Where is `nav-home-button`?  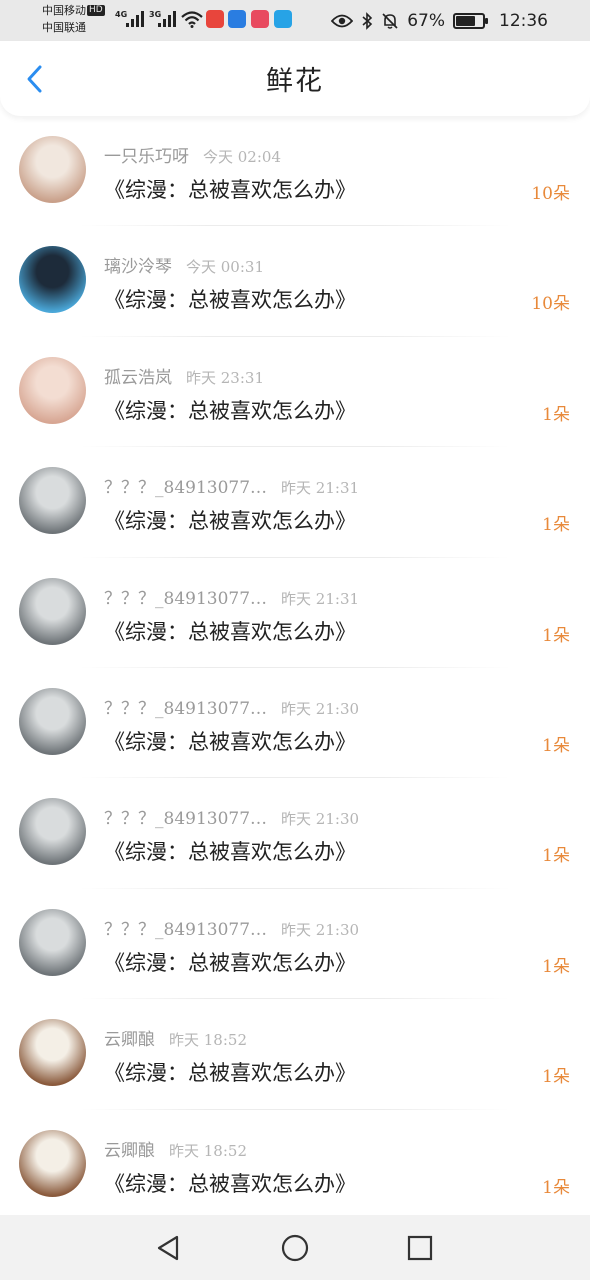
nav-home-button is located at coordinates (295, 1248).